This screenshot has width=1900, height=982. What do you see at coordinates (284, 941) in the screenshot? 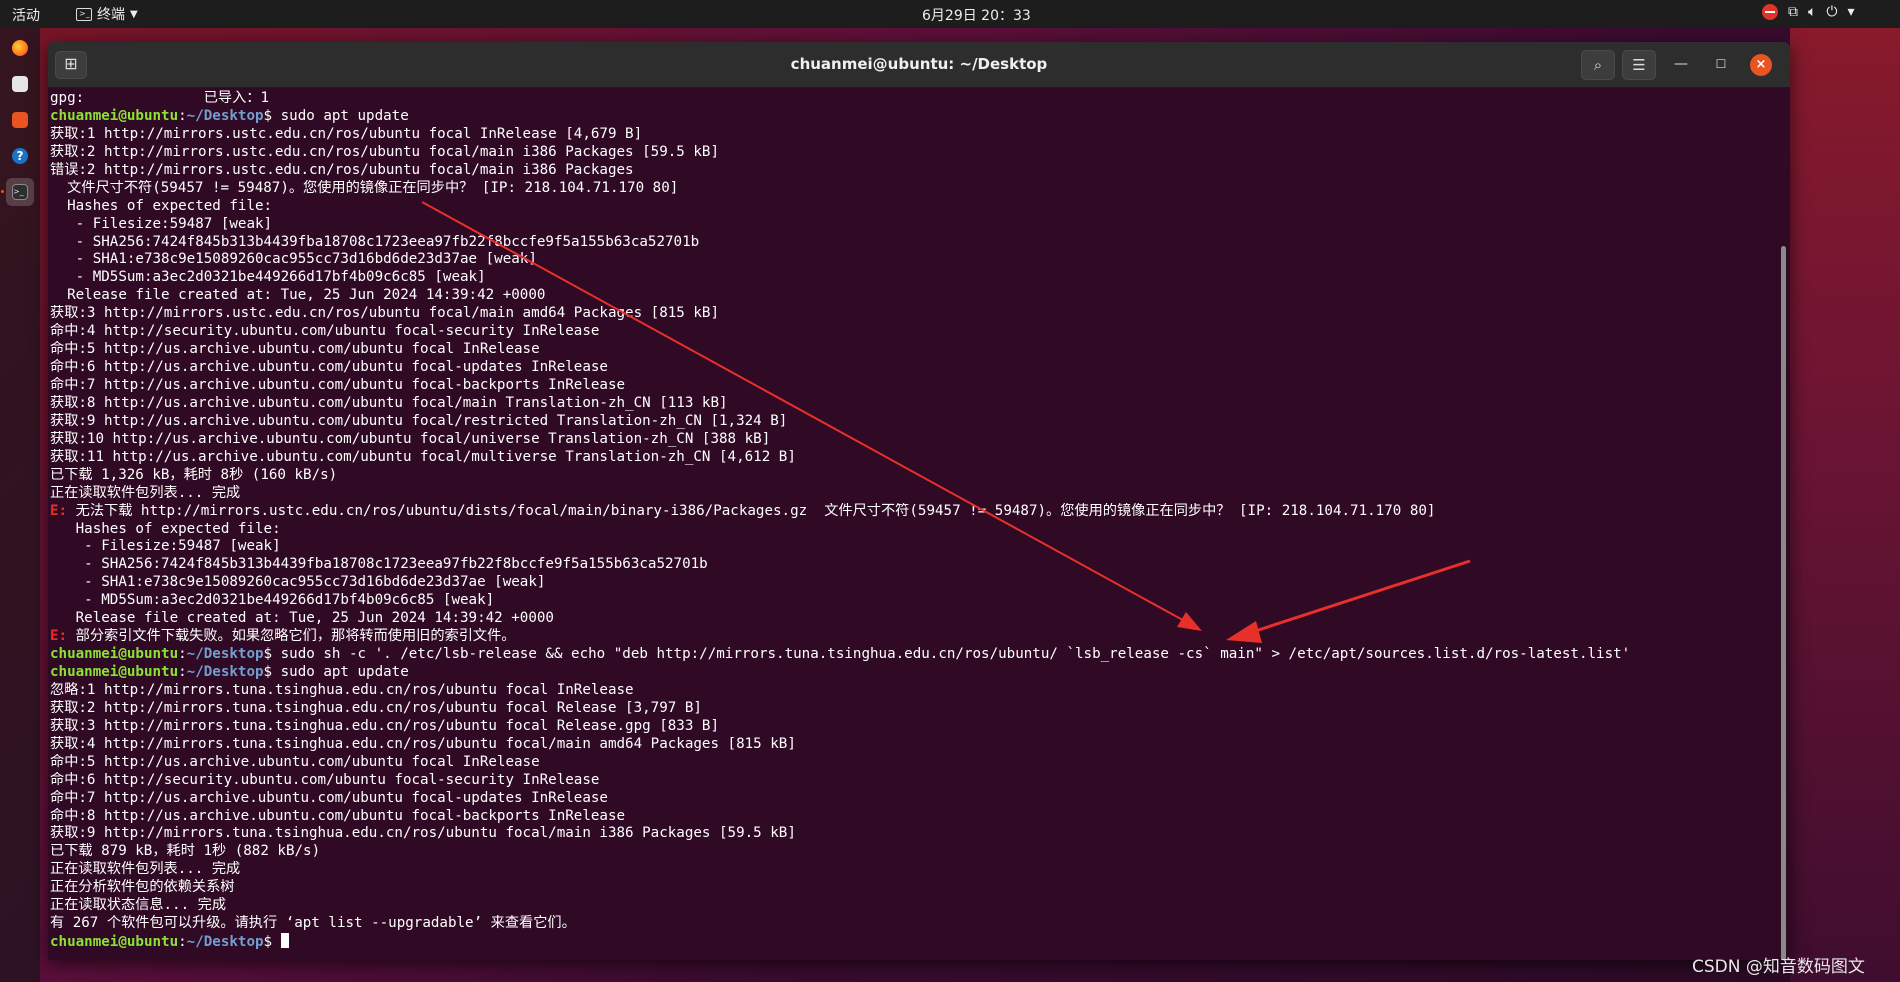
I see `text-cursor` at bounding box center [284, 941].